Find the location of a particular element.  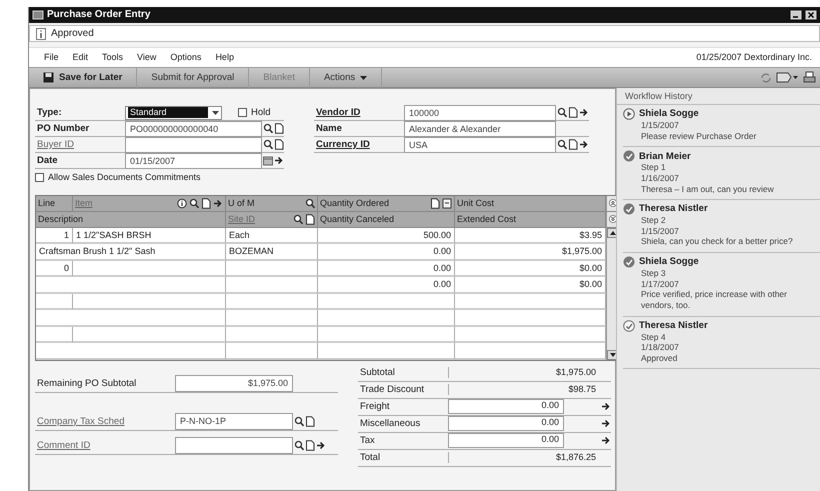

calendar-icon is located at coordinates (268, 160).